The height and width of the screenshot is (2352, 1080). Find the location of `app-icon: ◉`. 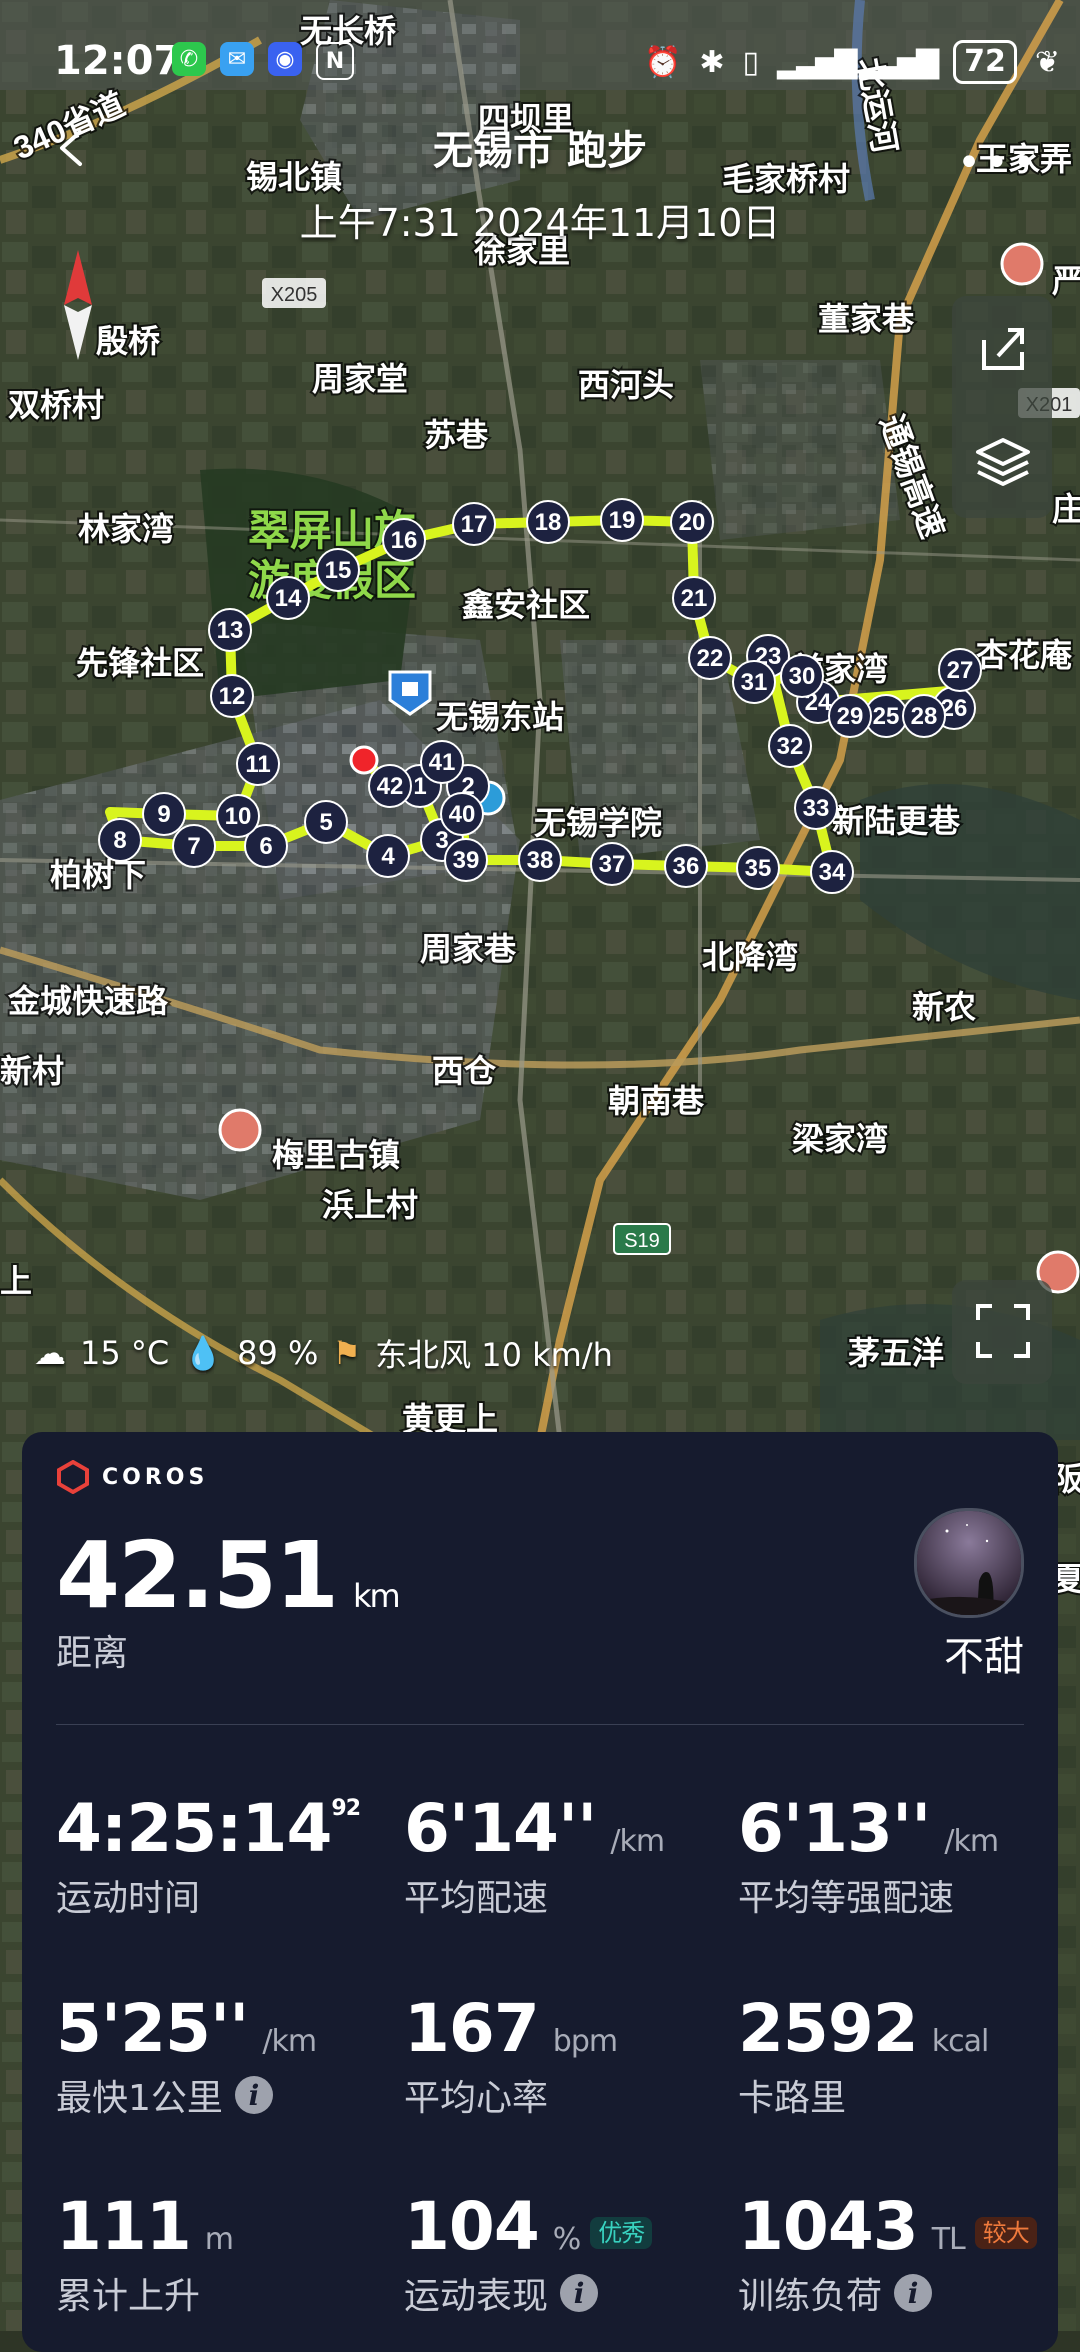

app-icon: ◉ is located at coordinates (285, 59).